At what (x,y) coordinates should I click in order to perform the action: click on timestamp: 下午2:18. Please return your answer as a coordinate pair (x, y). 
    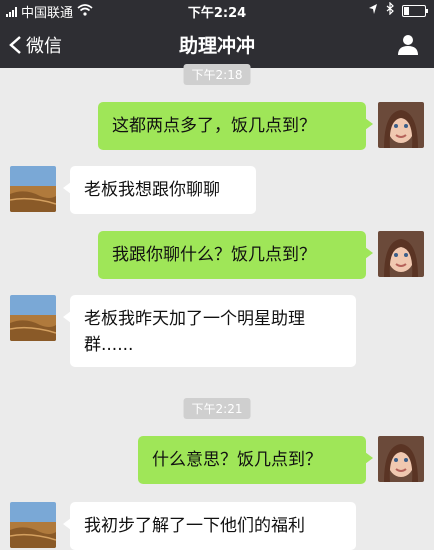
    Looking at the image, I should click on (217, 74).